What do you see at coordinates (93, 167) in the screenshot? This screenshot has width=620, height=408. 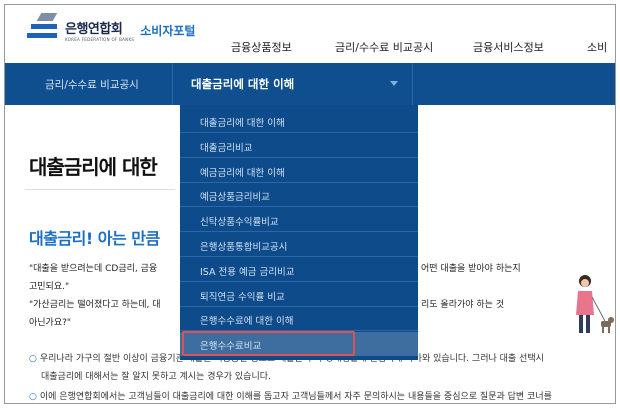 I see `page-title: 대출금리에 대한` at bounding box center [93, 167].